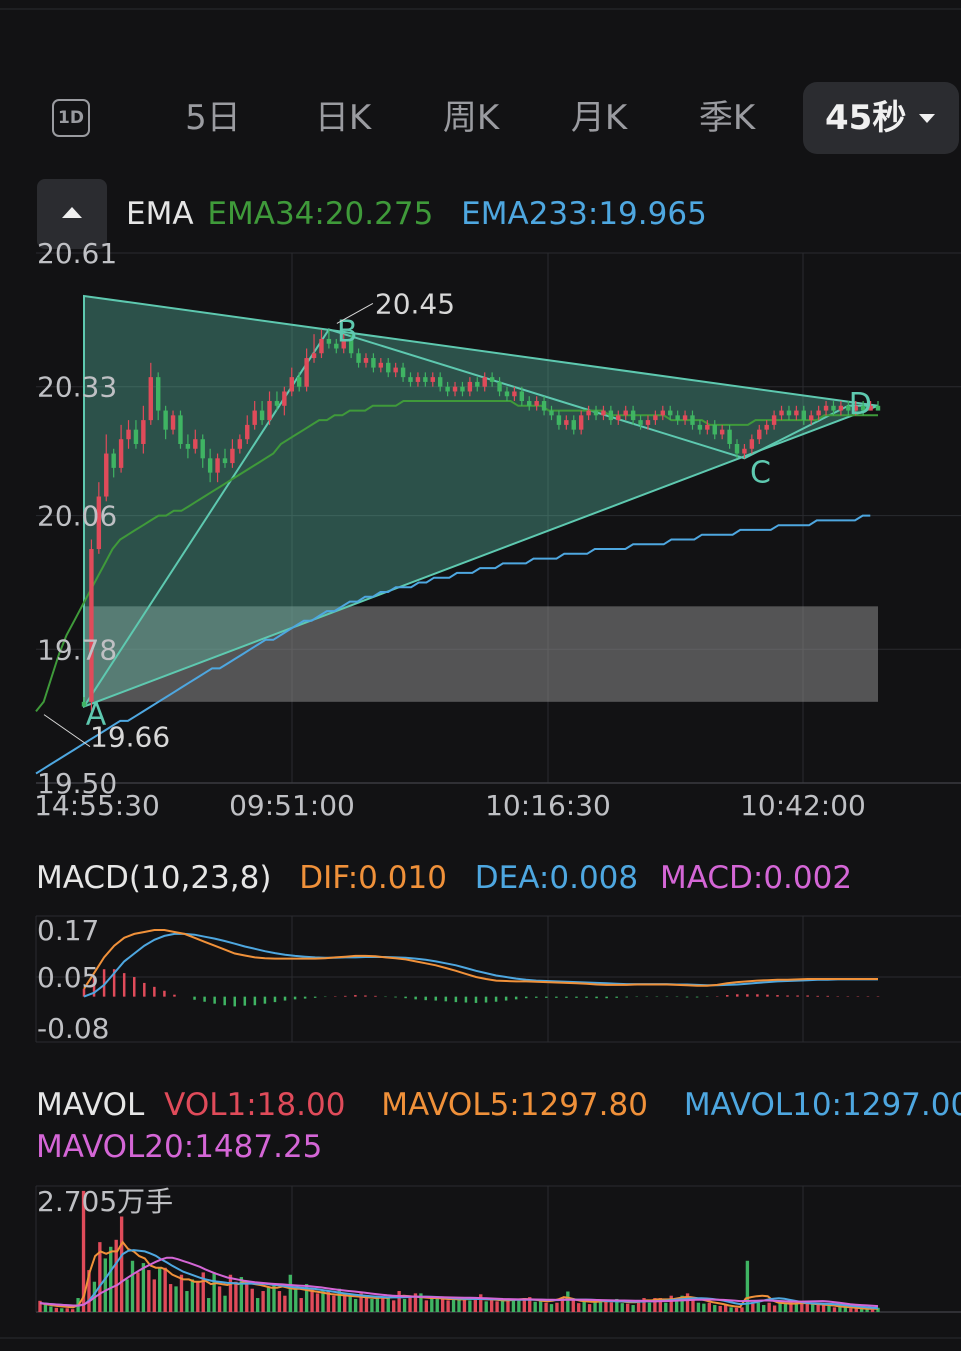 The image size is (961, 1351). What do you see at coordinates (292, 805) in the screenshot?
I see `time-tick-label: 09:51:00` at bounding box center [292, 805].